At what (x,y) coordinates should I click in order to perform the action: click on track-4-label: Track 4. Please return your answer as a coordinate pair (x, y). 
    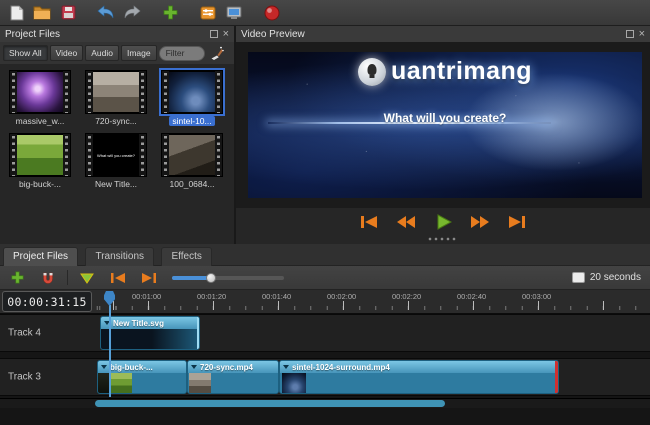
    Looking at the image, I should click on (24, 333).